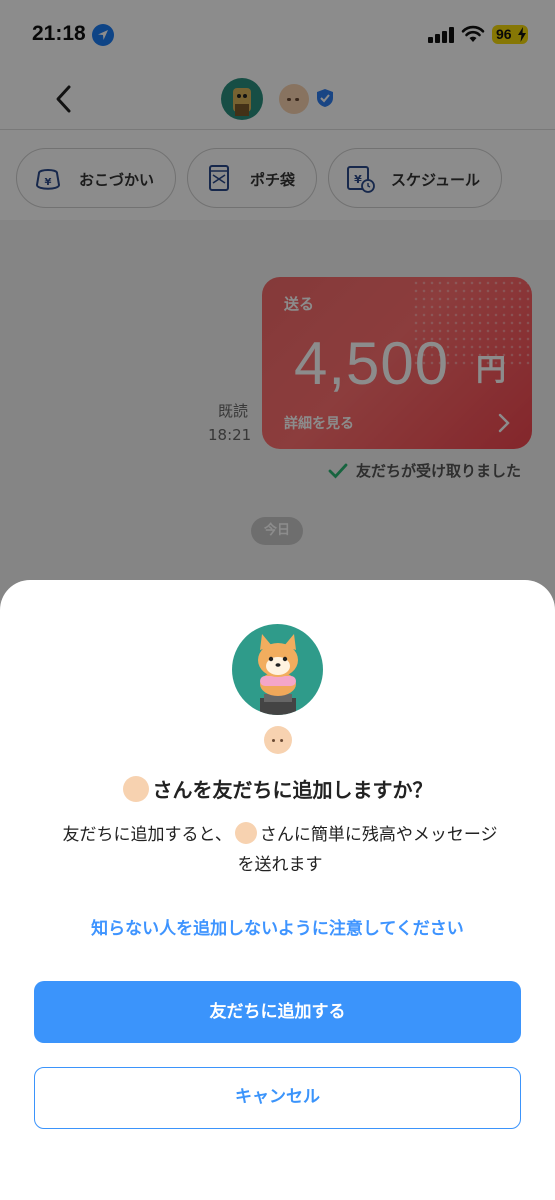 The height and width of the screenshot is (1200, 555). What do you see at coordinates (280, 865) in the screenshot?
I see `desc-text-line2: を送れます` at bounding box center [280, 865].